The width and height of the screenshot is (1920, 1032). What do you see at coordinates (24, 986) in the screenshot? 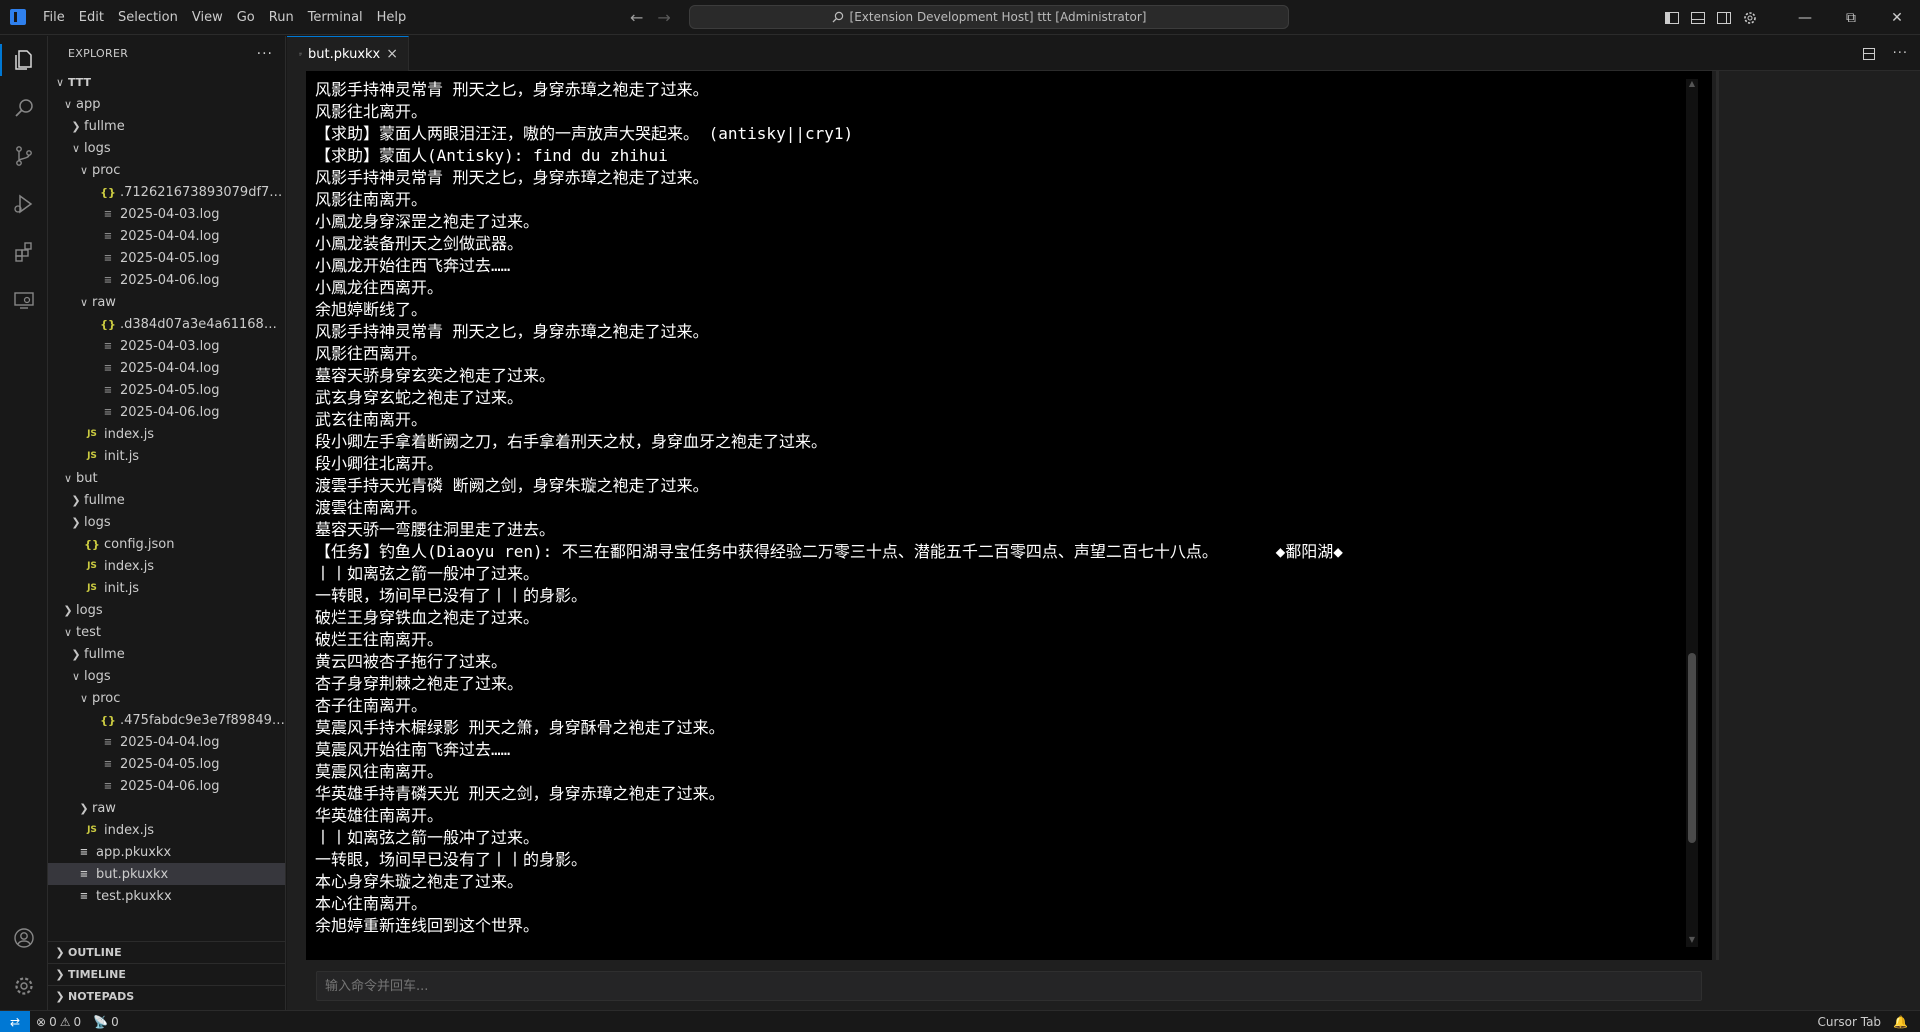
I see `manage-gear-icon` at bounding box center [24, 986].